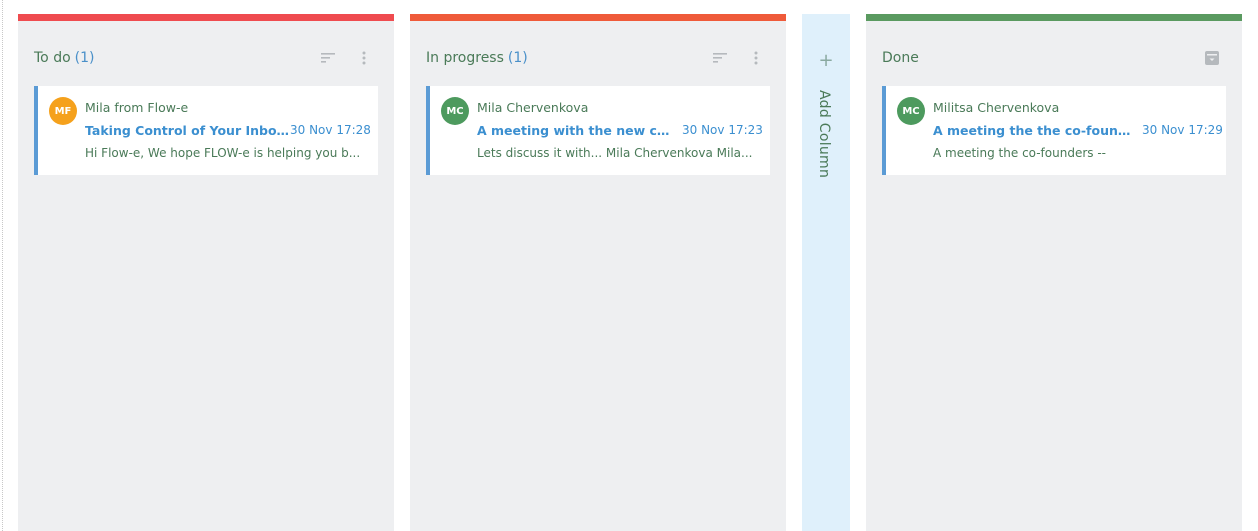 The width and height of the screenshot is (1258, 531). I want to click on left-guide-line, so click(2, 265).